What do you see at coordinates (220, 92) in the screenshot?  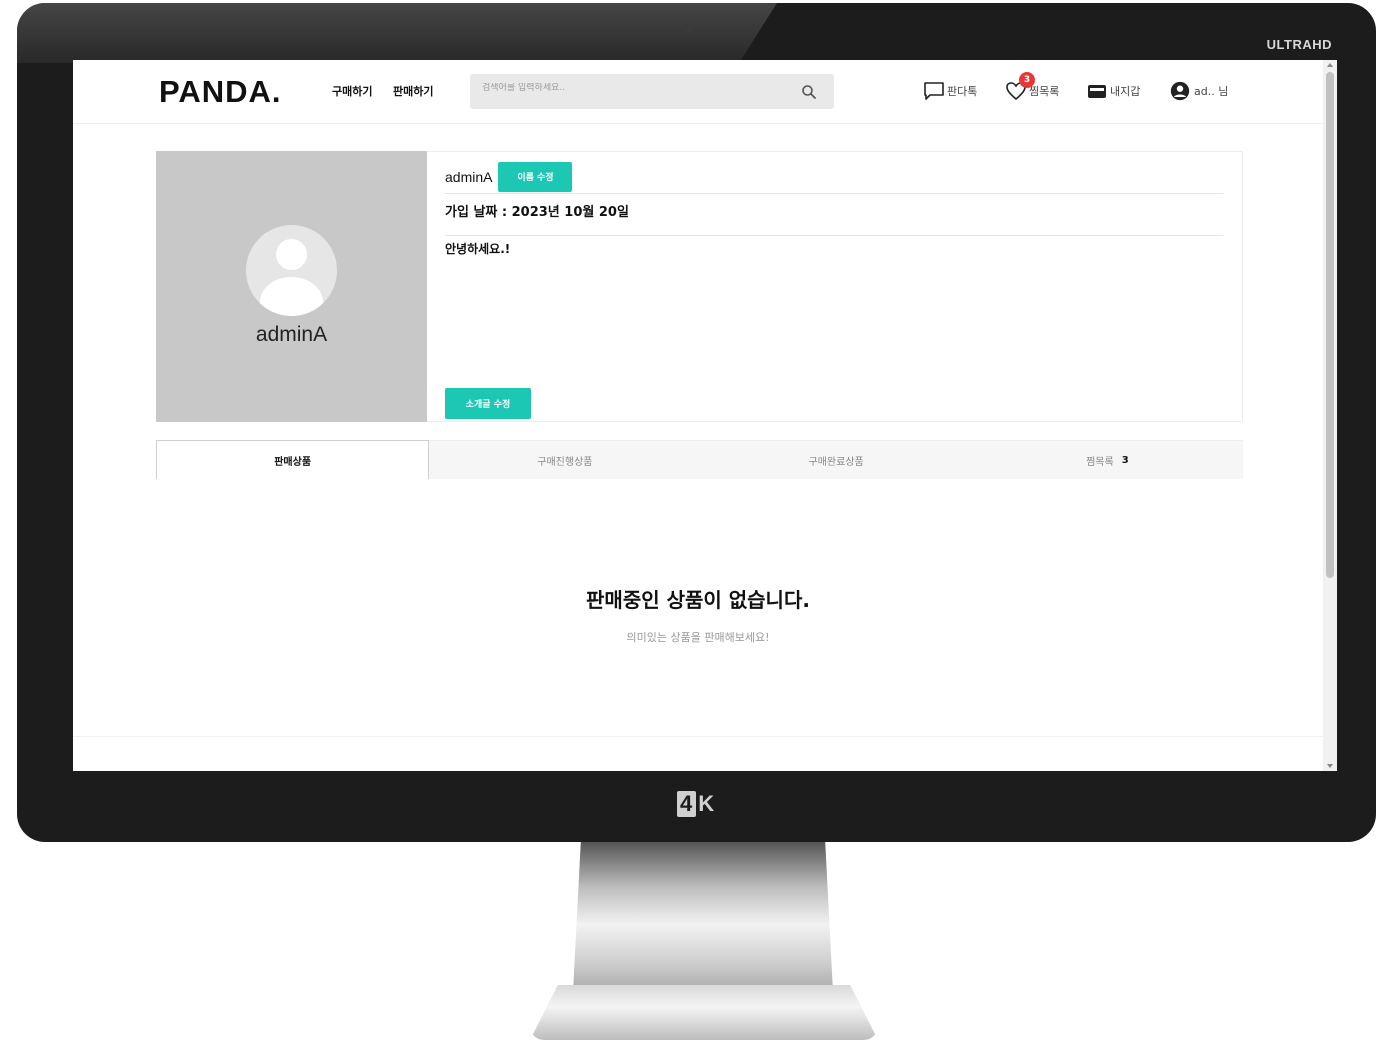 I see `site-logo: PANDA.` at bounding box center [220, 92].